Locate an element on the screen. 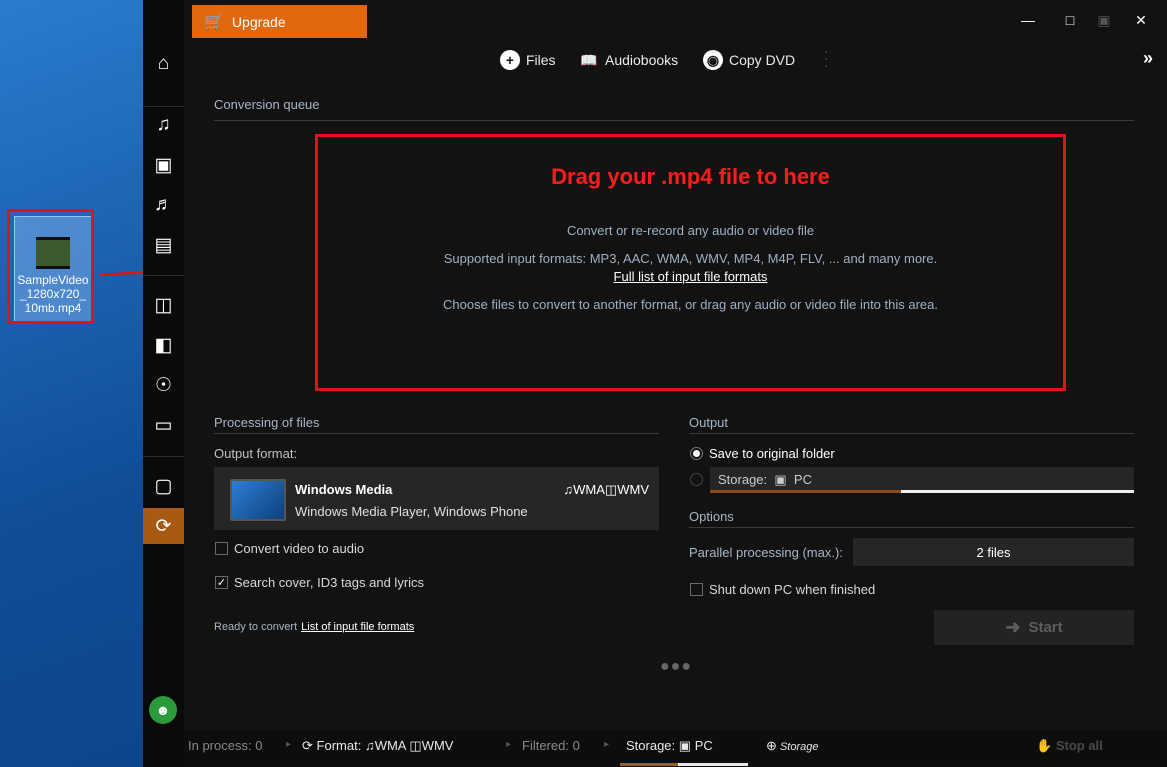 The height and width of the screenshot is (767, 1167). storage-status: Storage: ▣ PC is located at coordinates (669, 746).